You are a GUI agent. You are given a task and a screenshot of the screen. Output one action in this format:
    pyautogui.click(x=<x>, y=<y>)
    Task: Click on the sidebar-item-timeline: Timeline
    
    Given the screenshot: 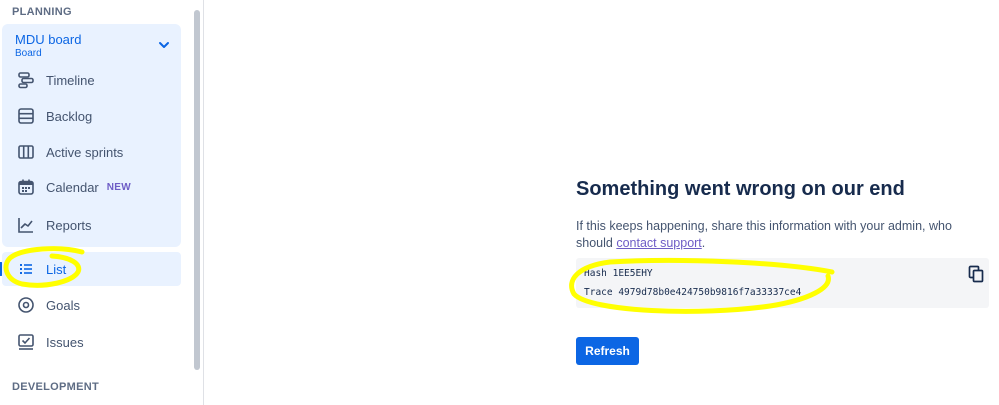 What is the action you would take?
    pyautogui.click(x=91, y=80)
    